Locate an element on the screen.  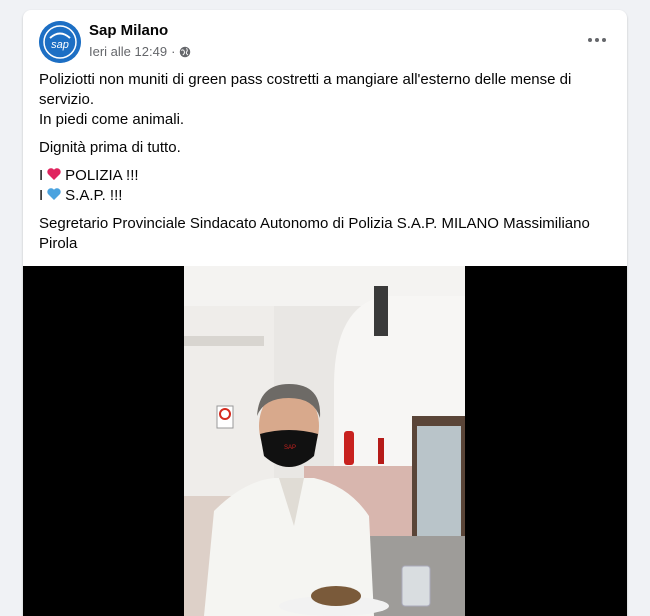
globe-icon is located at coordinates (185, 52).